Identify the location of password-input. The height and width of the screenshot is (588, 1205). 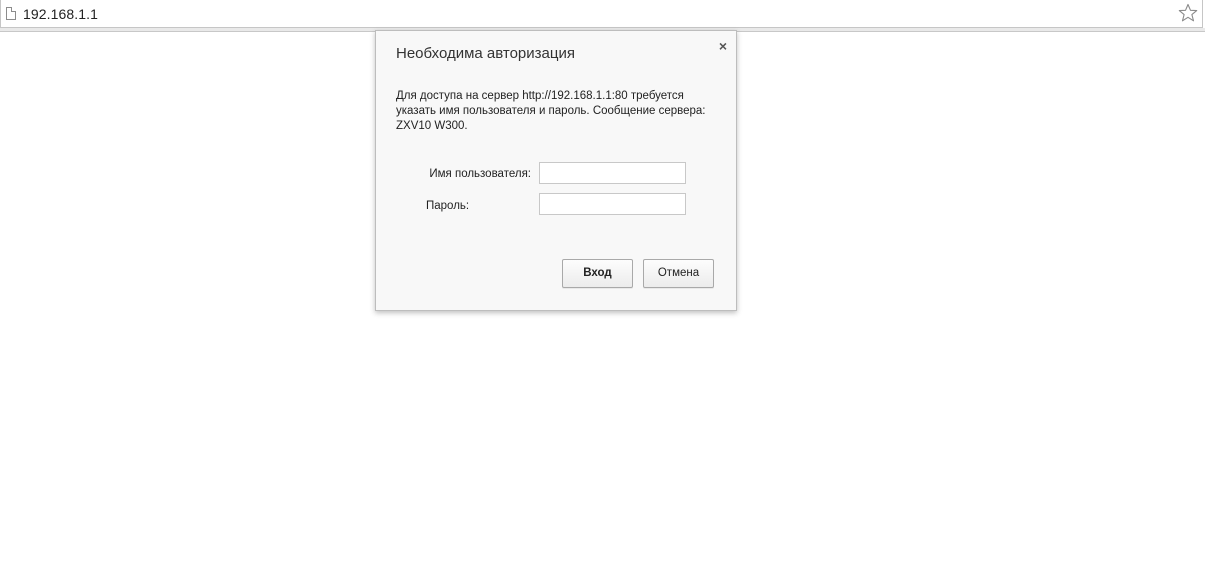
(612, 204).